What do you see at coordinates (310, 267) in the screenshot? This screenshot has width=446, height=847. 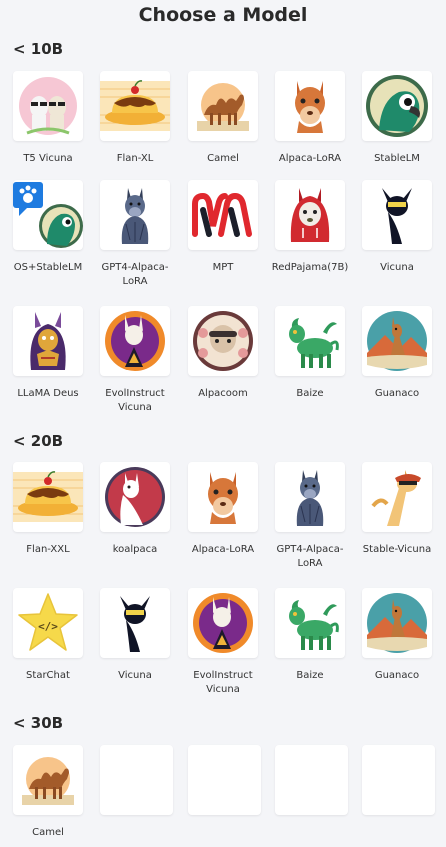 I see `model-label: RedPajama(7B)` at bounding box center [310, 267].